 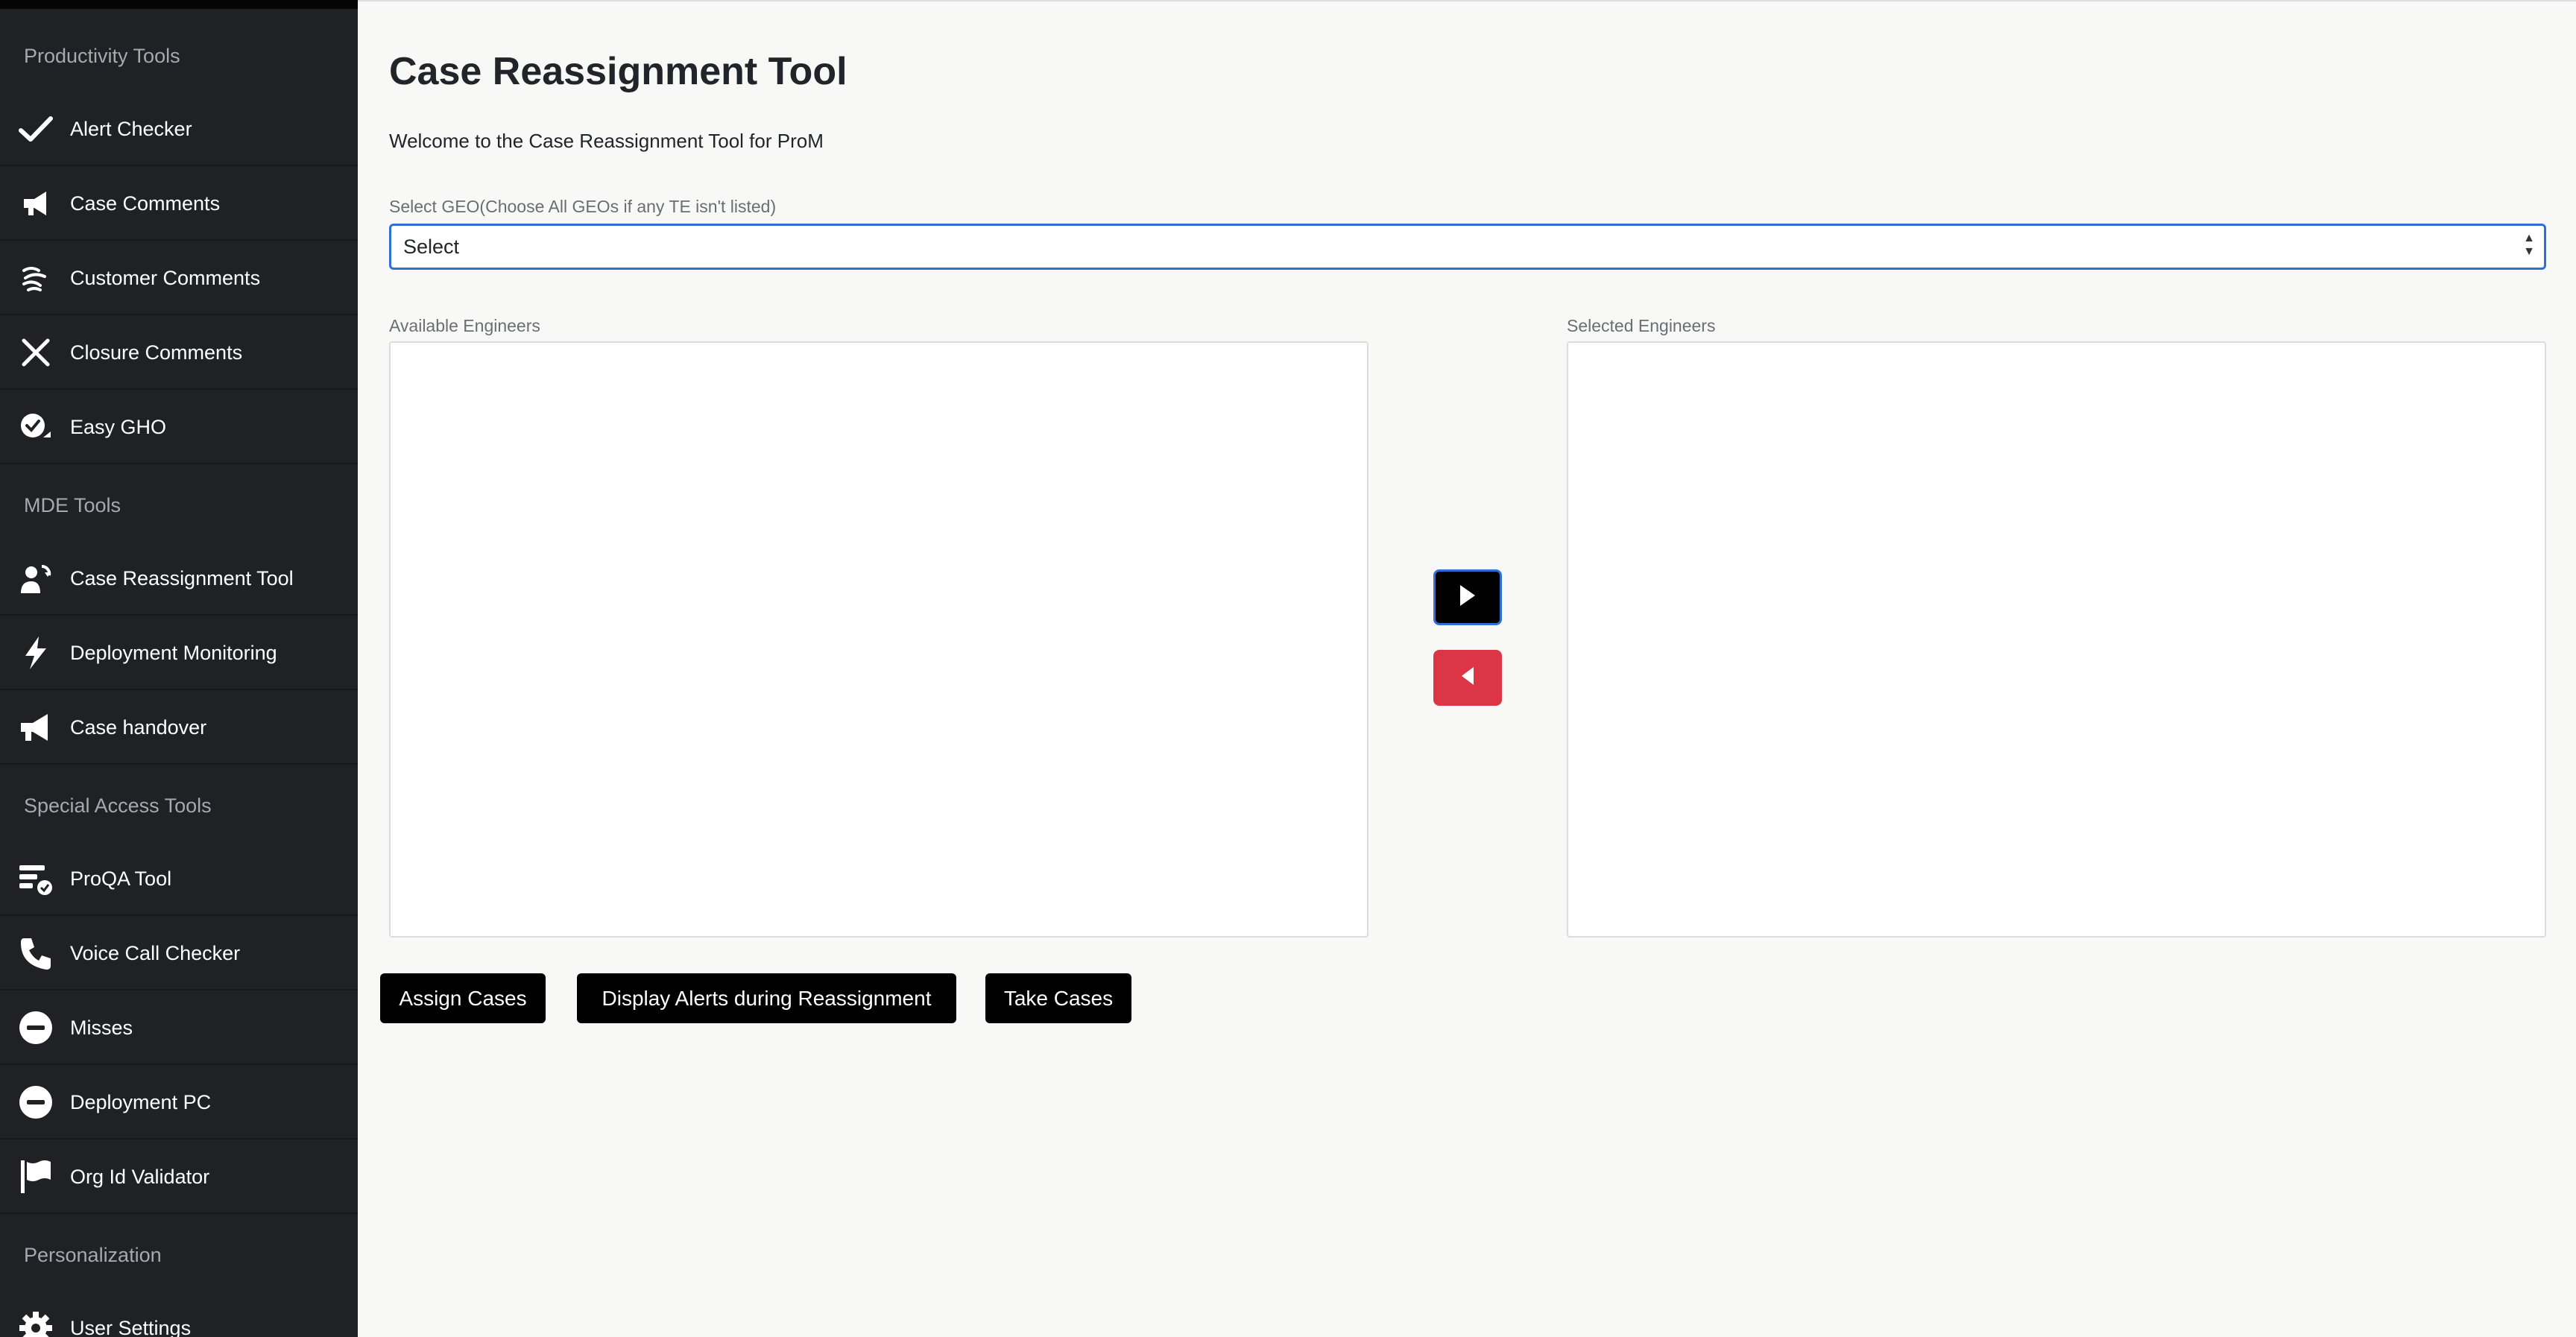 What do you see at coordinates (35, 427) in the screenshot?
I see `chat-check-icon` at bounding box center [35, 427].